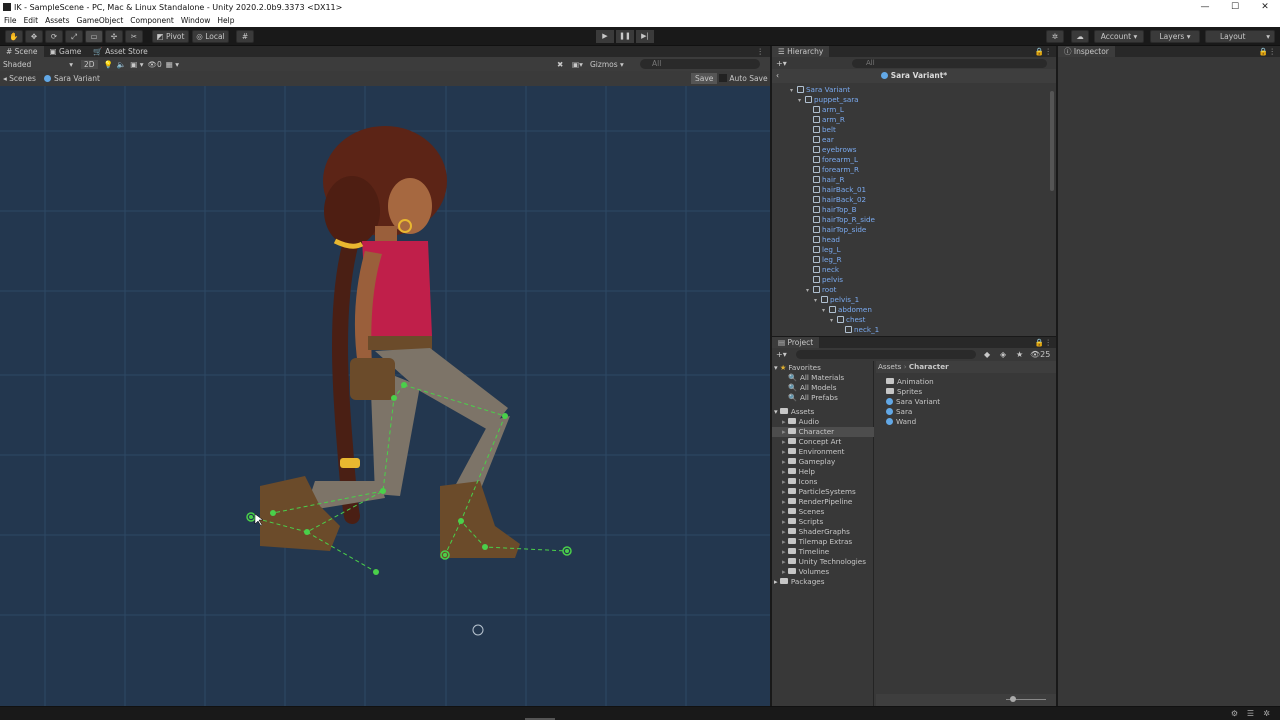 Image resolution: width=1280 pixels, height=720 pixels. I want to click on project-folder: ▸ ShaderGraphs, so click(816, 532).